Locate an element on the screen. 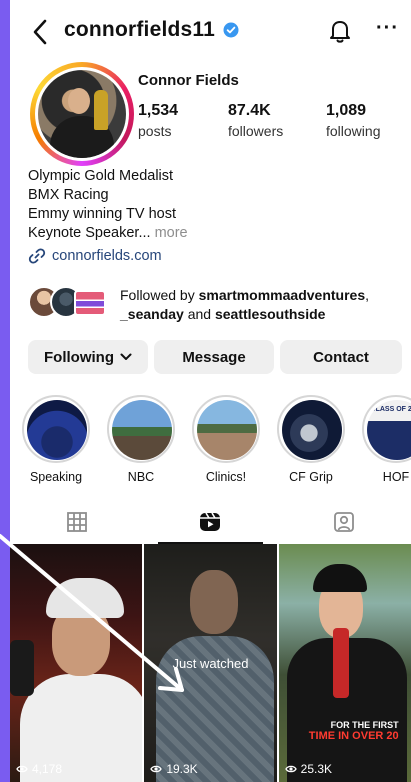 This screenshot has width=411, height=782. highlight-clinics: Clinics! is located at coordinates (226, 439).